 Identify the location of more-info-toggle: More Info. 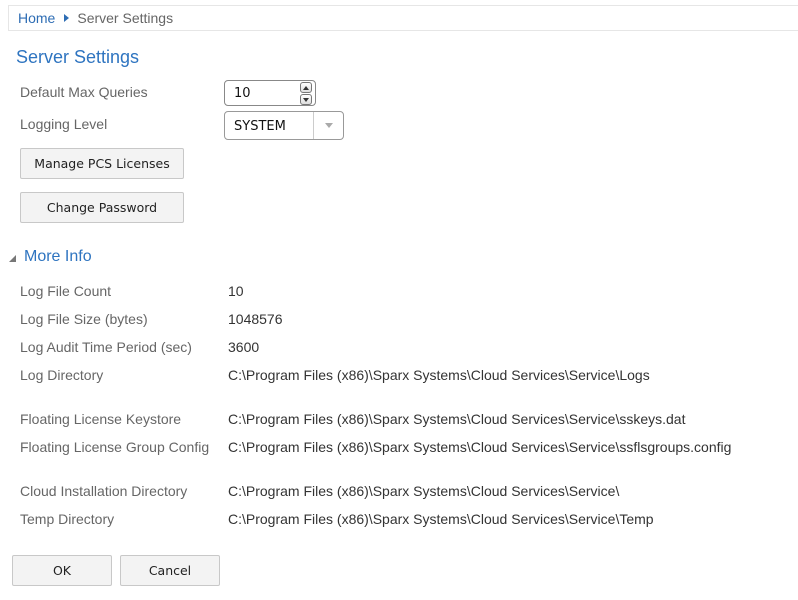
(50, 257).